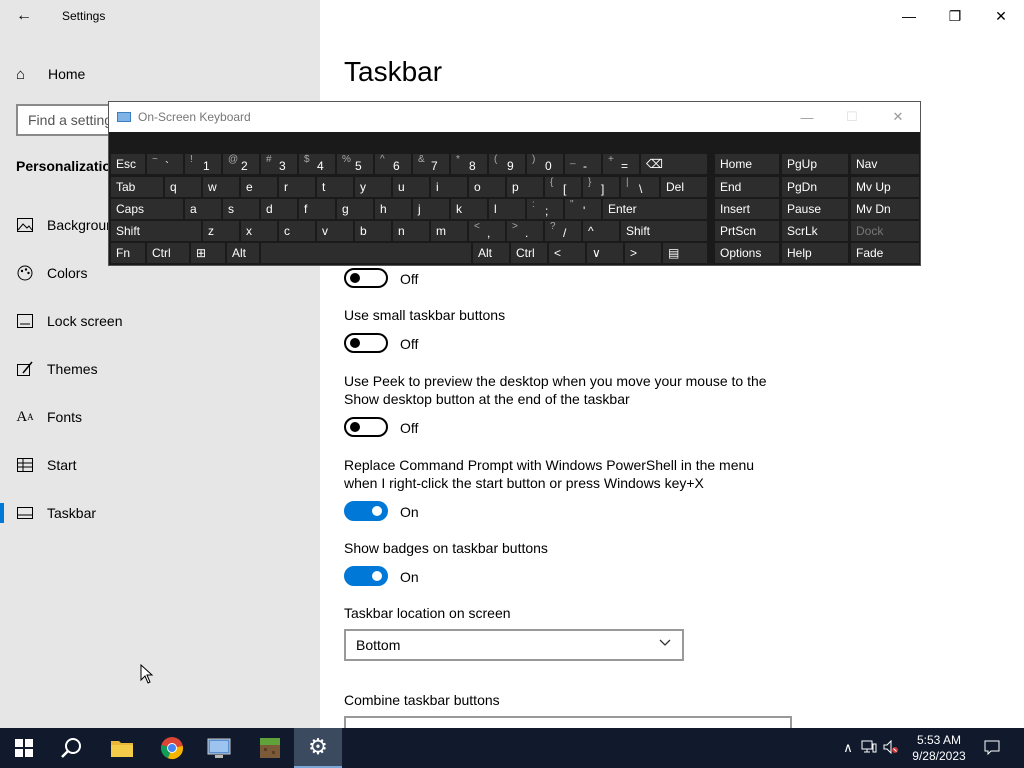  Describe the element at coordinates (431, 209) in the screenshot. I see `osk-key: j` at that location.